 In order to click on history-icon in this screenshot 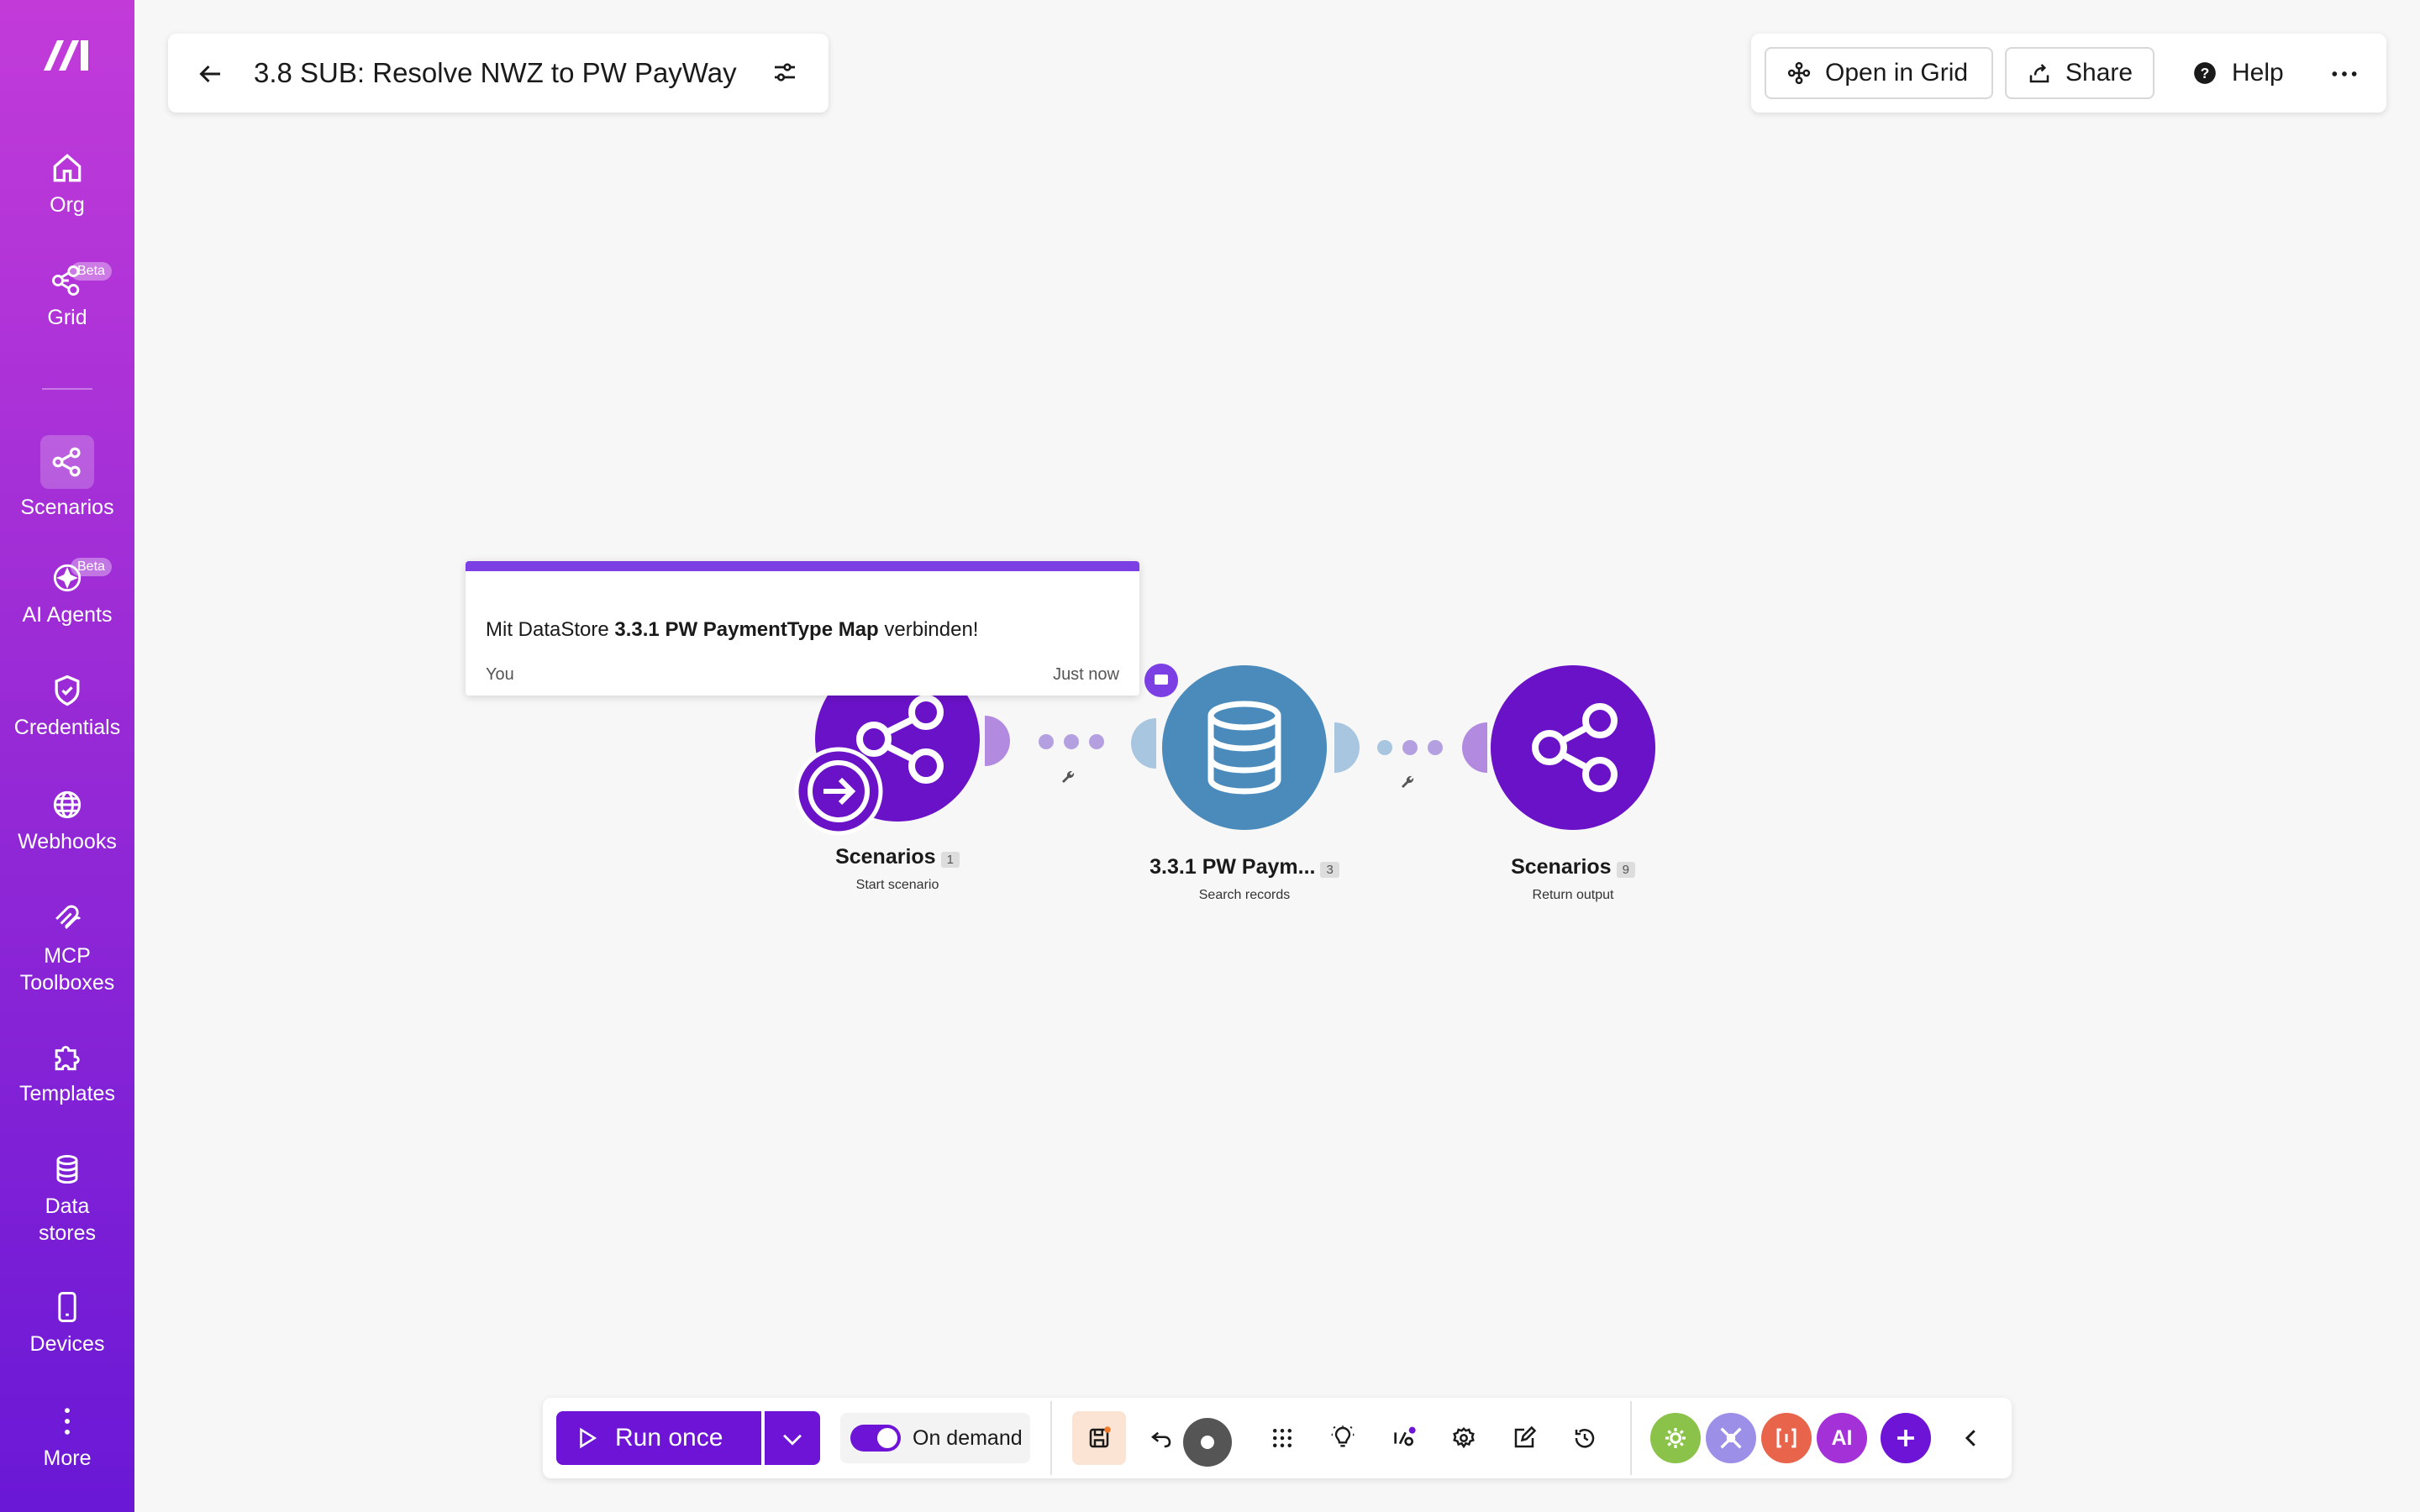, I will do `click(1585, 1438)`.